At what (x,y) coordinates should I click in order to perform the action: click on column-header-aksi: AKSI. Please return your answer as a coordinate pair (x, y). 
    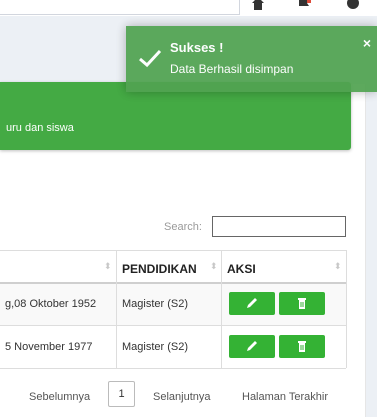
    Looking at the image, I should click on (241, 269).